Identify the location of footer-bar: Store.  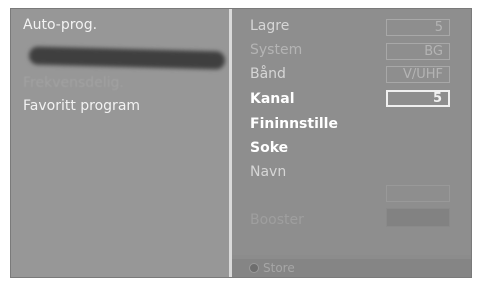
(351, 268).